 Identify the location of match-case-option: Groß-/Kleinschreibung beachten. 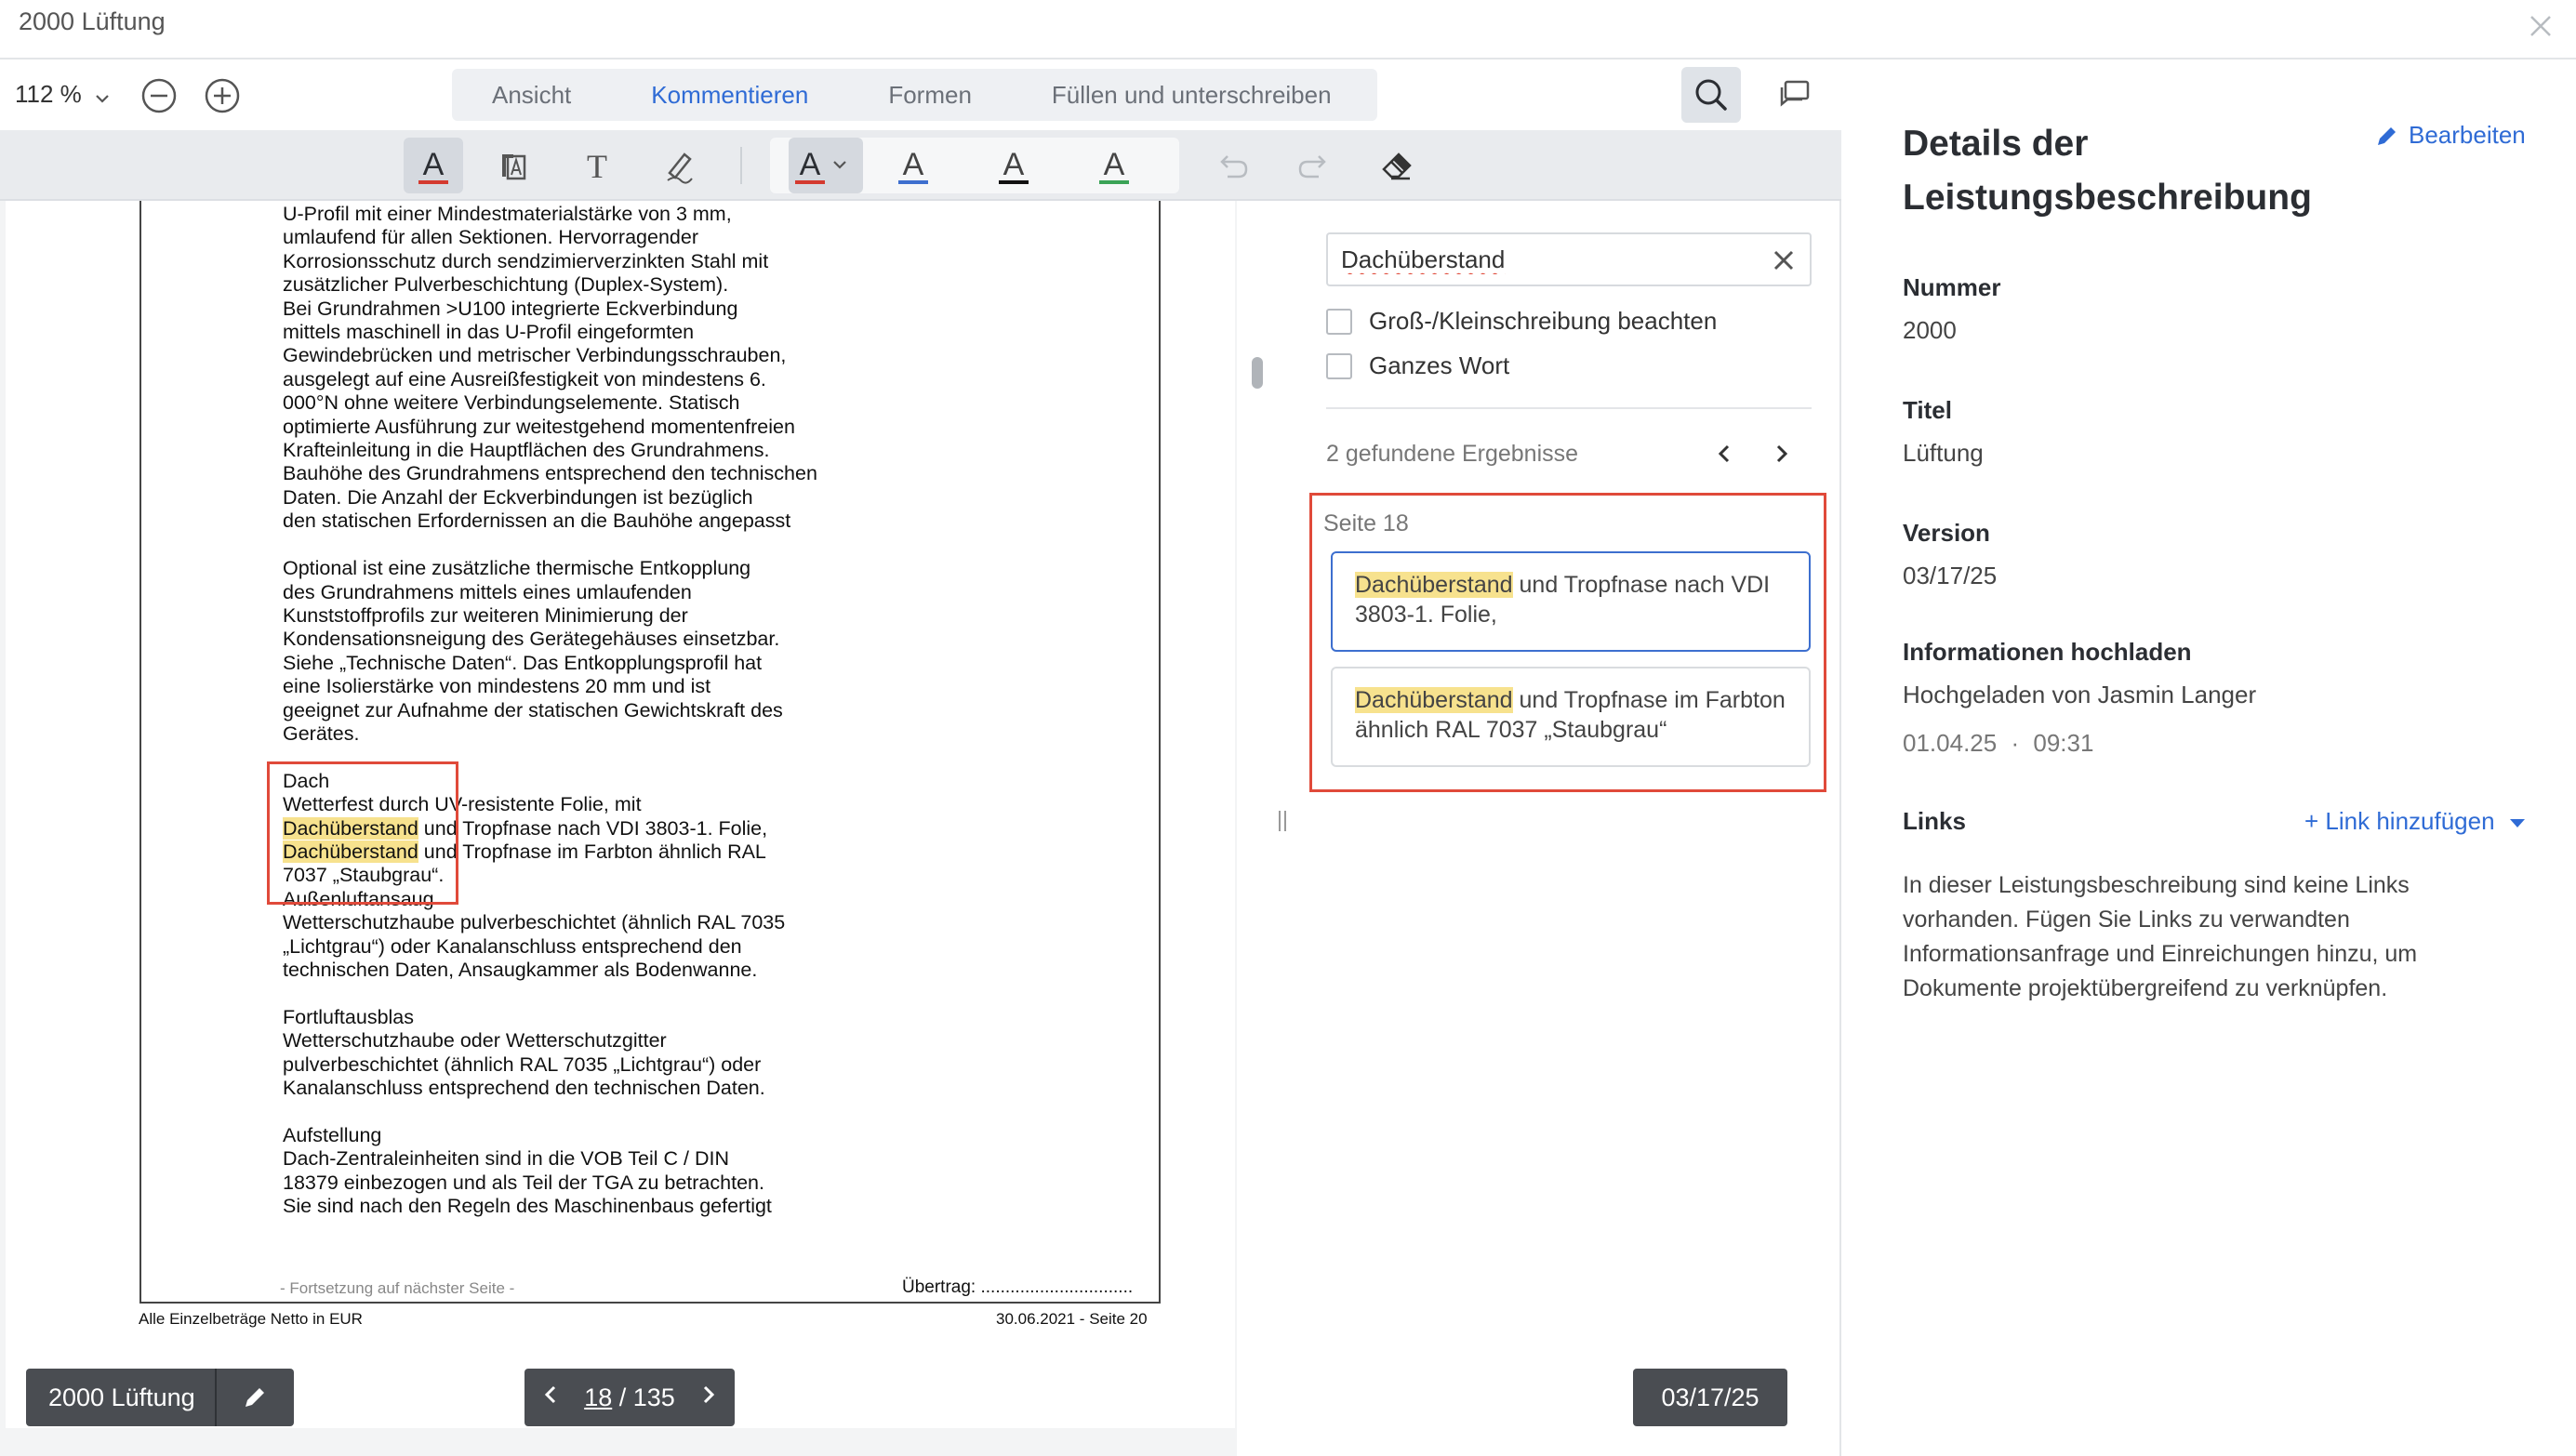
(1521, 321).